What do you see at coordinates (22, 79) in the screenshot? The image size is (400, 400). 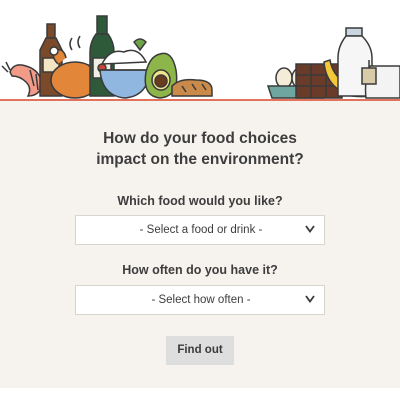 I see `shrimp-icon` at bounding box center [22, 79].